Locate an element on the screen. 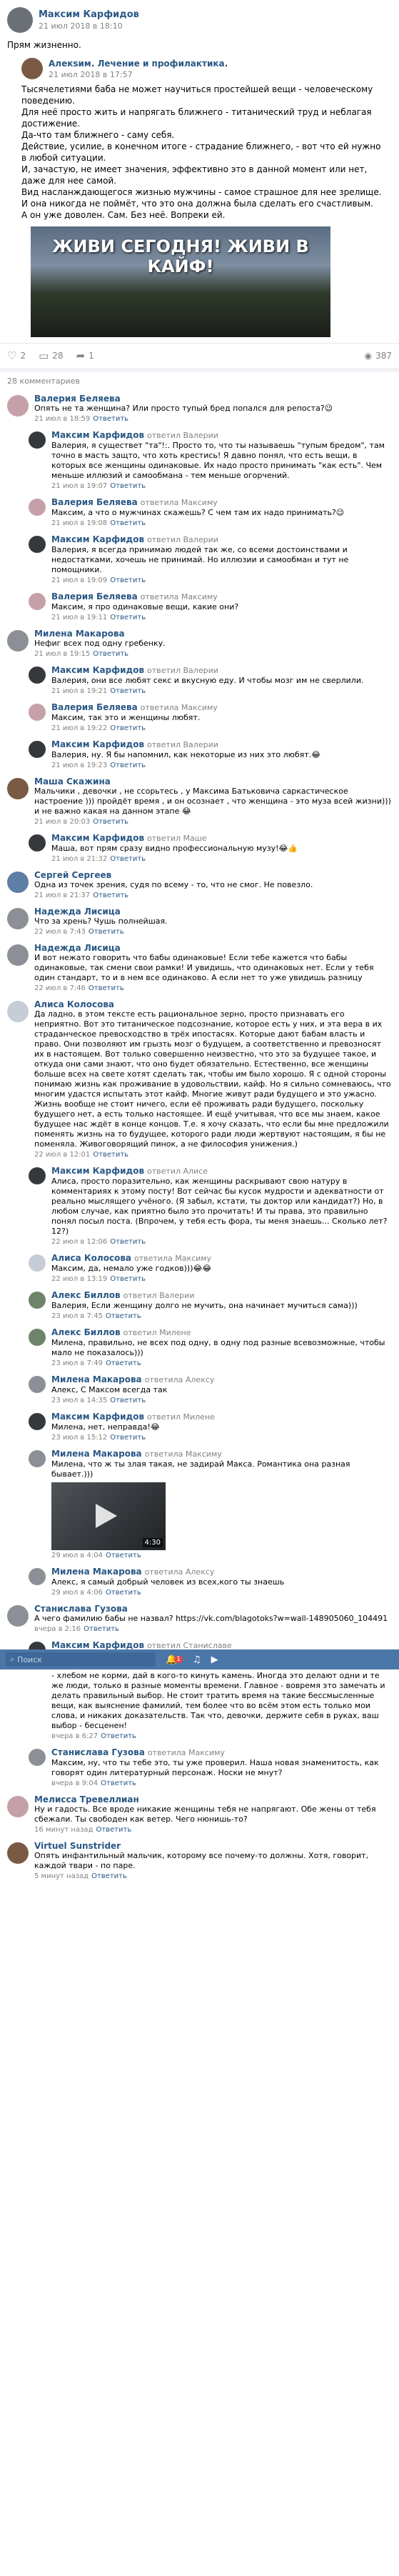  music-icon: ♫ is located at coordinates (197, 1660).